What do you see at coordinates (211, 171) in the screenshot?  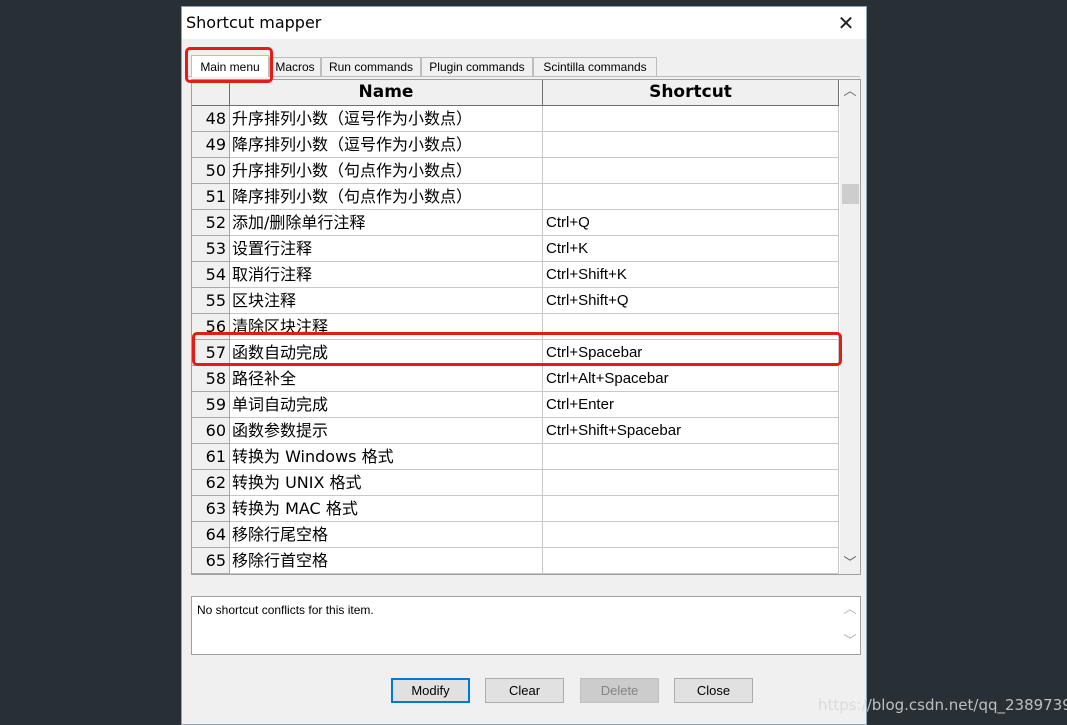 I see `row-number: 50` at bounding box center [211, 171].